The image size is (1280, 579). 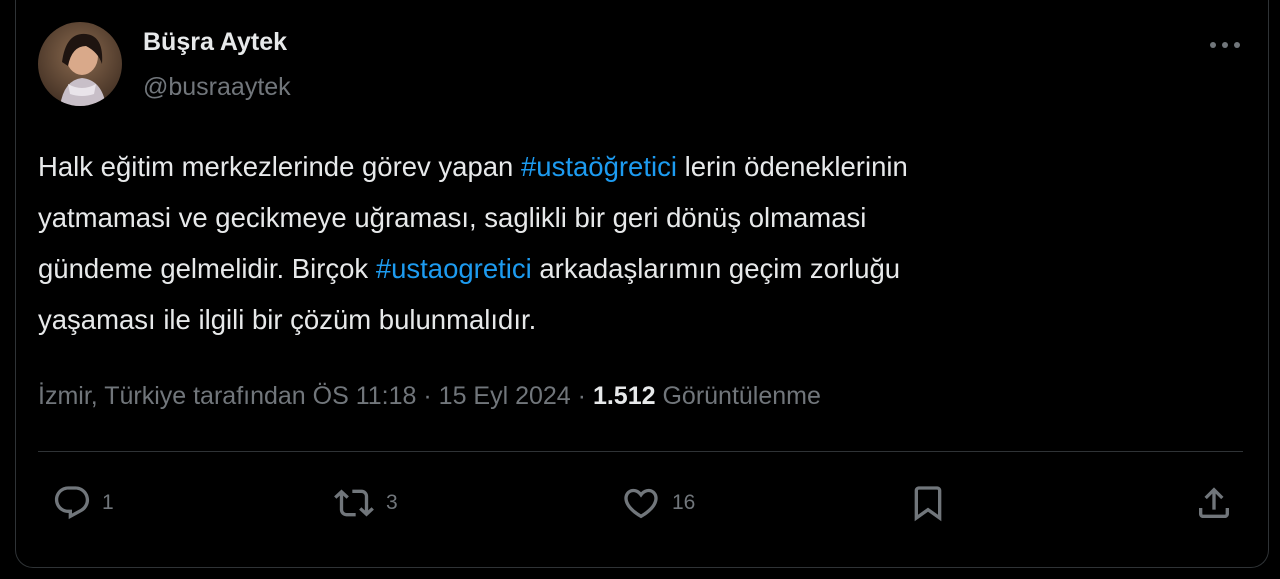 I want to click on views-label: Görüntülenme, so click(x=741, y=396).